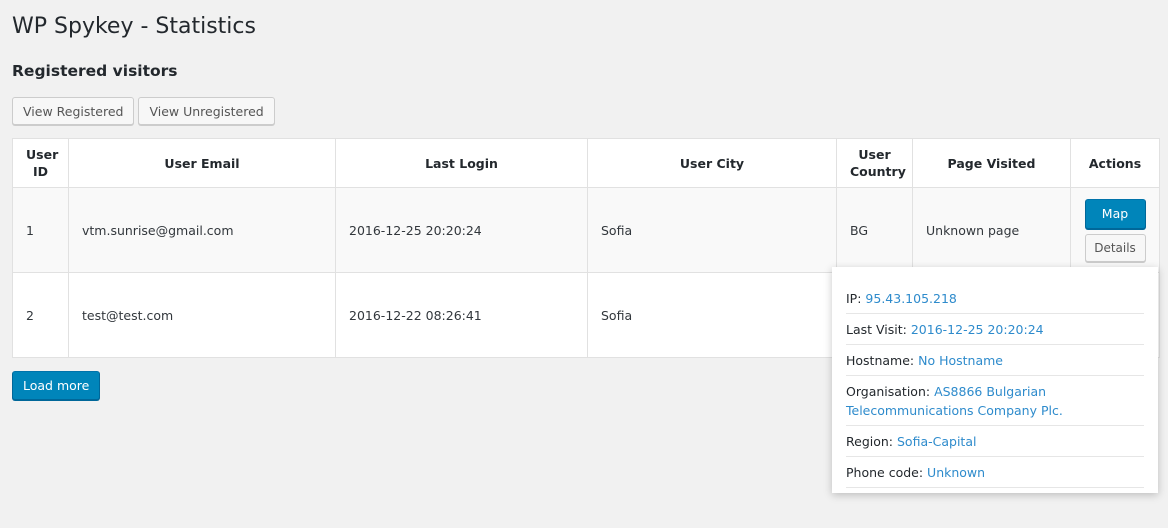 The image size is (1168, 528). I want to click on load-more-button: Load more, so click(56, 385).